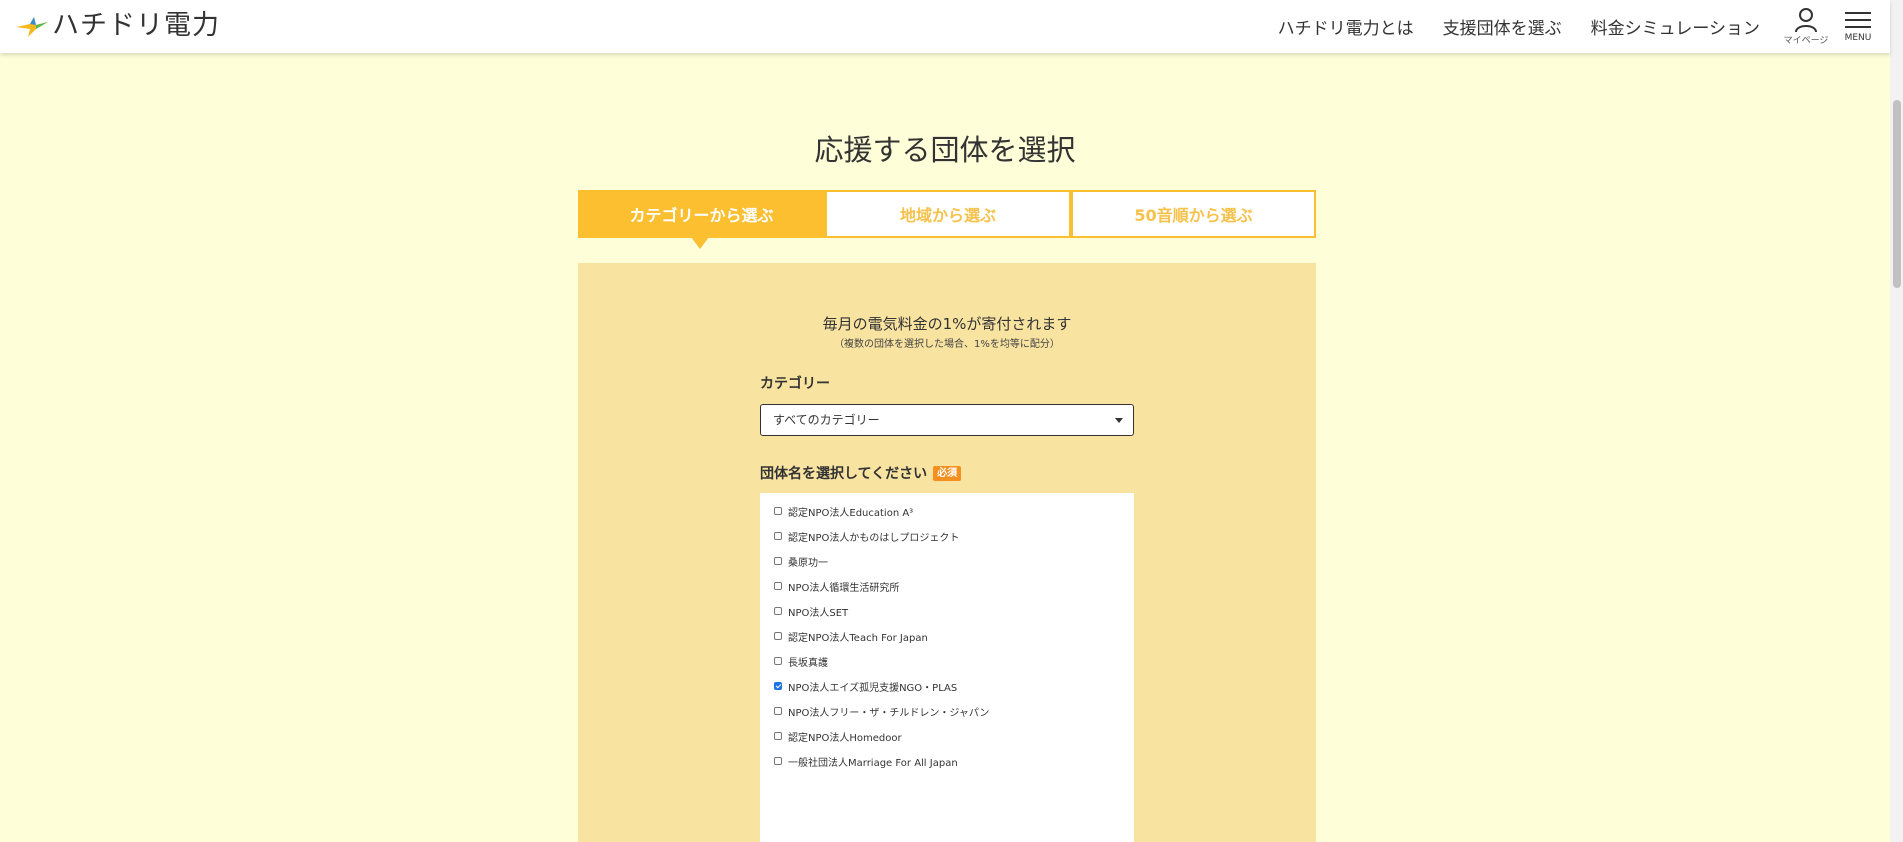  Describe the element at coordinates (818, 613) in the screenshot. I see `list-item-label: NPO法人SET` at that location.